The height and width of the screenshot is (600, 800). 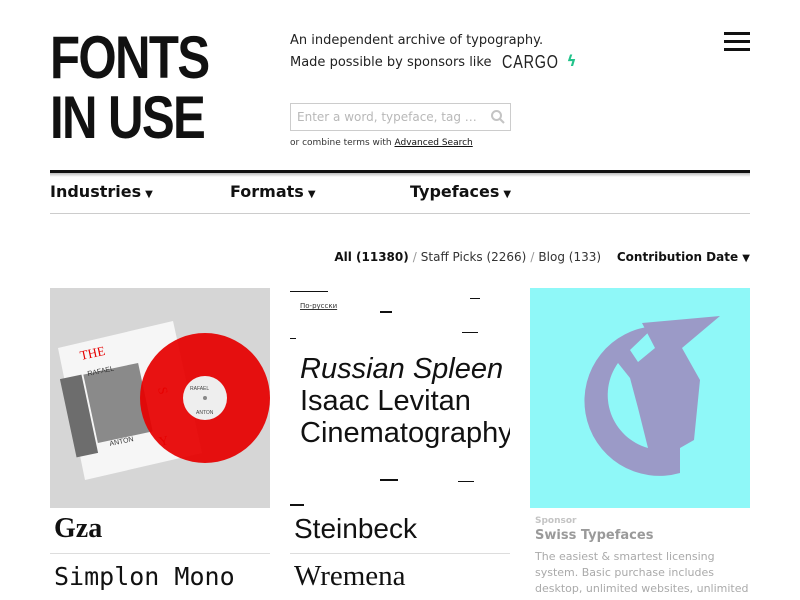 I want to click on font-name-gza: Gza, so click(x=78, y=529).